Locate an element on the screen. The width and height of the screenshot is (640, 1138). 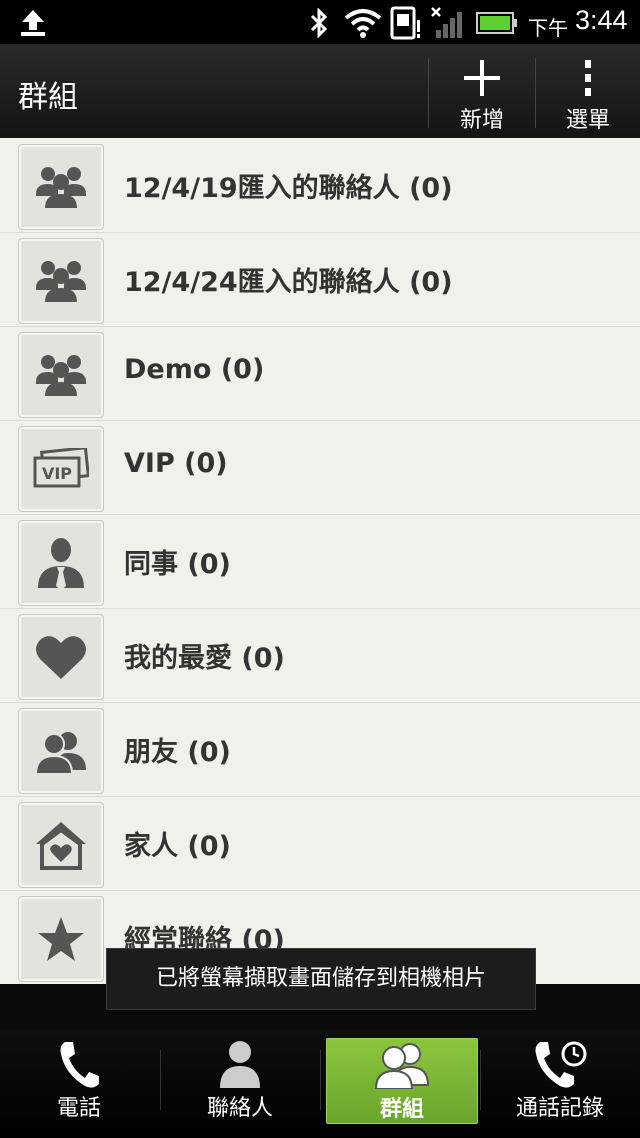
coworker-icon is located at coordinates (61, 564).